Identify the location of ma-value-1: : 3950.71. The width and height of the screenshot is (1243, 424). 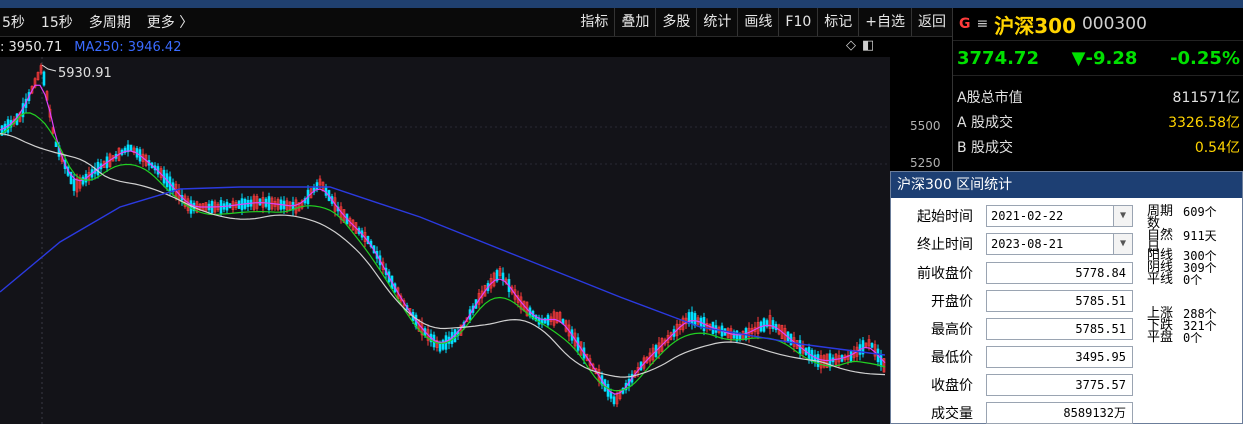
(31, 47).